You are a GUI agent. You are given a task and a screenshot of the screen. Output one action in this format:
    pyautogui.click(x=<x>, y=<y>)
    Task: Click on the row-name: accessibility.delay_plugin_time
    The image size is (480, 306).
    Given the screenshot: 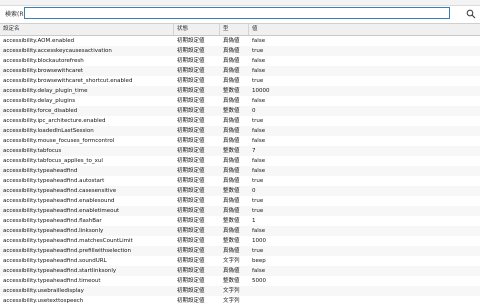 What is the action you would take?
    pyautogui.click(x=45, y=91)
    